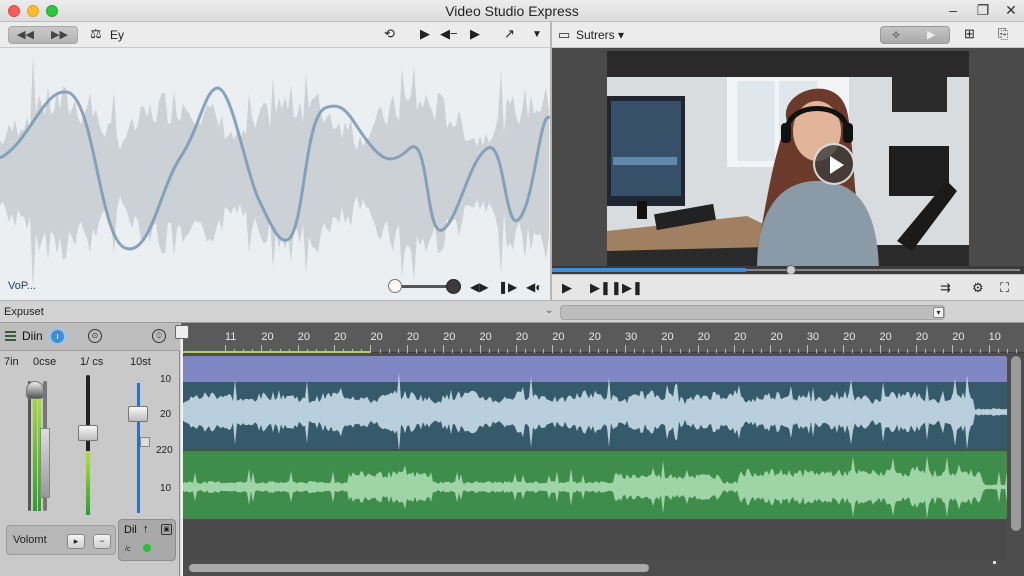 The image size is (1024, 576). What do you see at coordinates (632, 288) in the screenshot?
I see `skip-end-icon: ▶❚` at bounding box center [632, 288].